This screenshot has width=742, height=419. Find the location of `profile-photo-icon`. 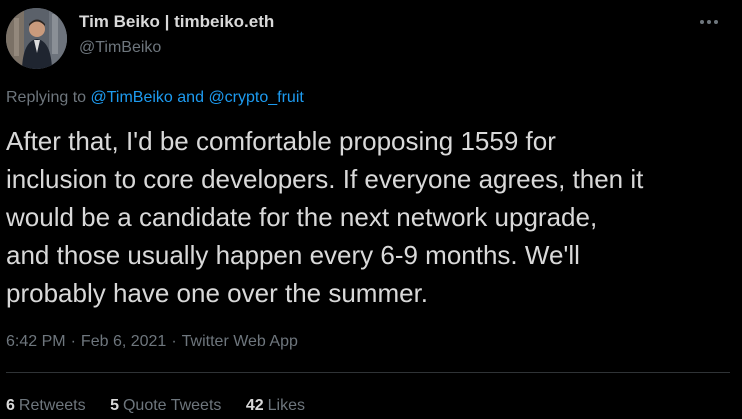

profile-photo-icon is located at coordinates (36, 38).